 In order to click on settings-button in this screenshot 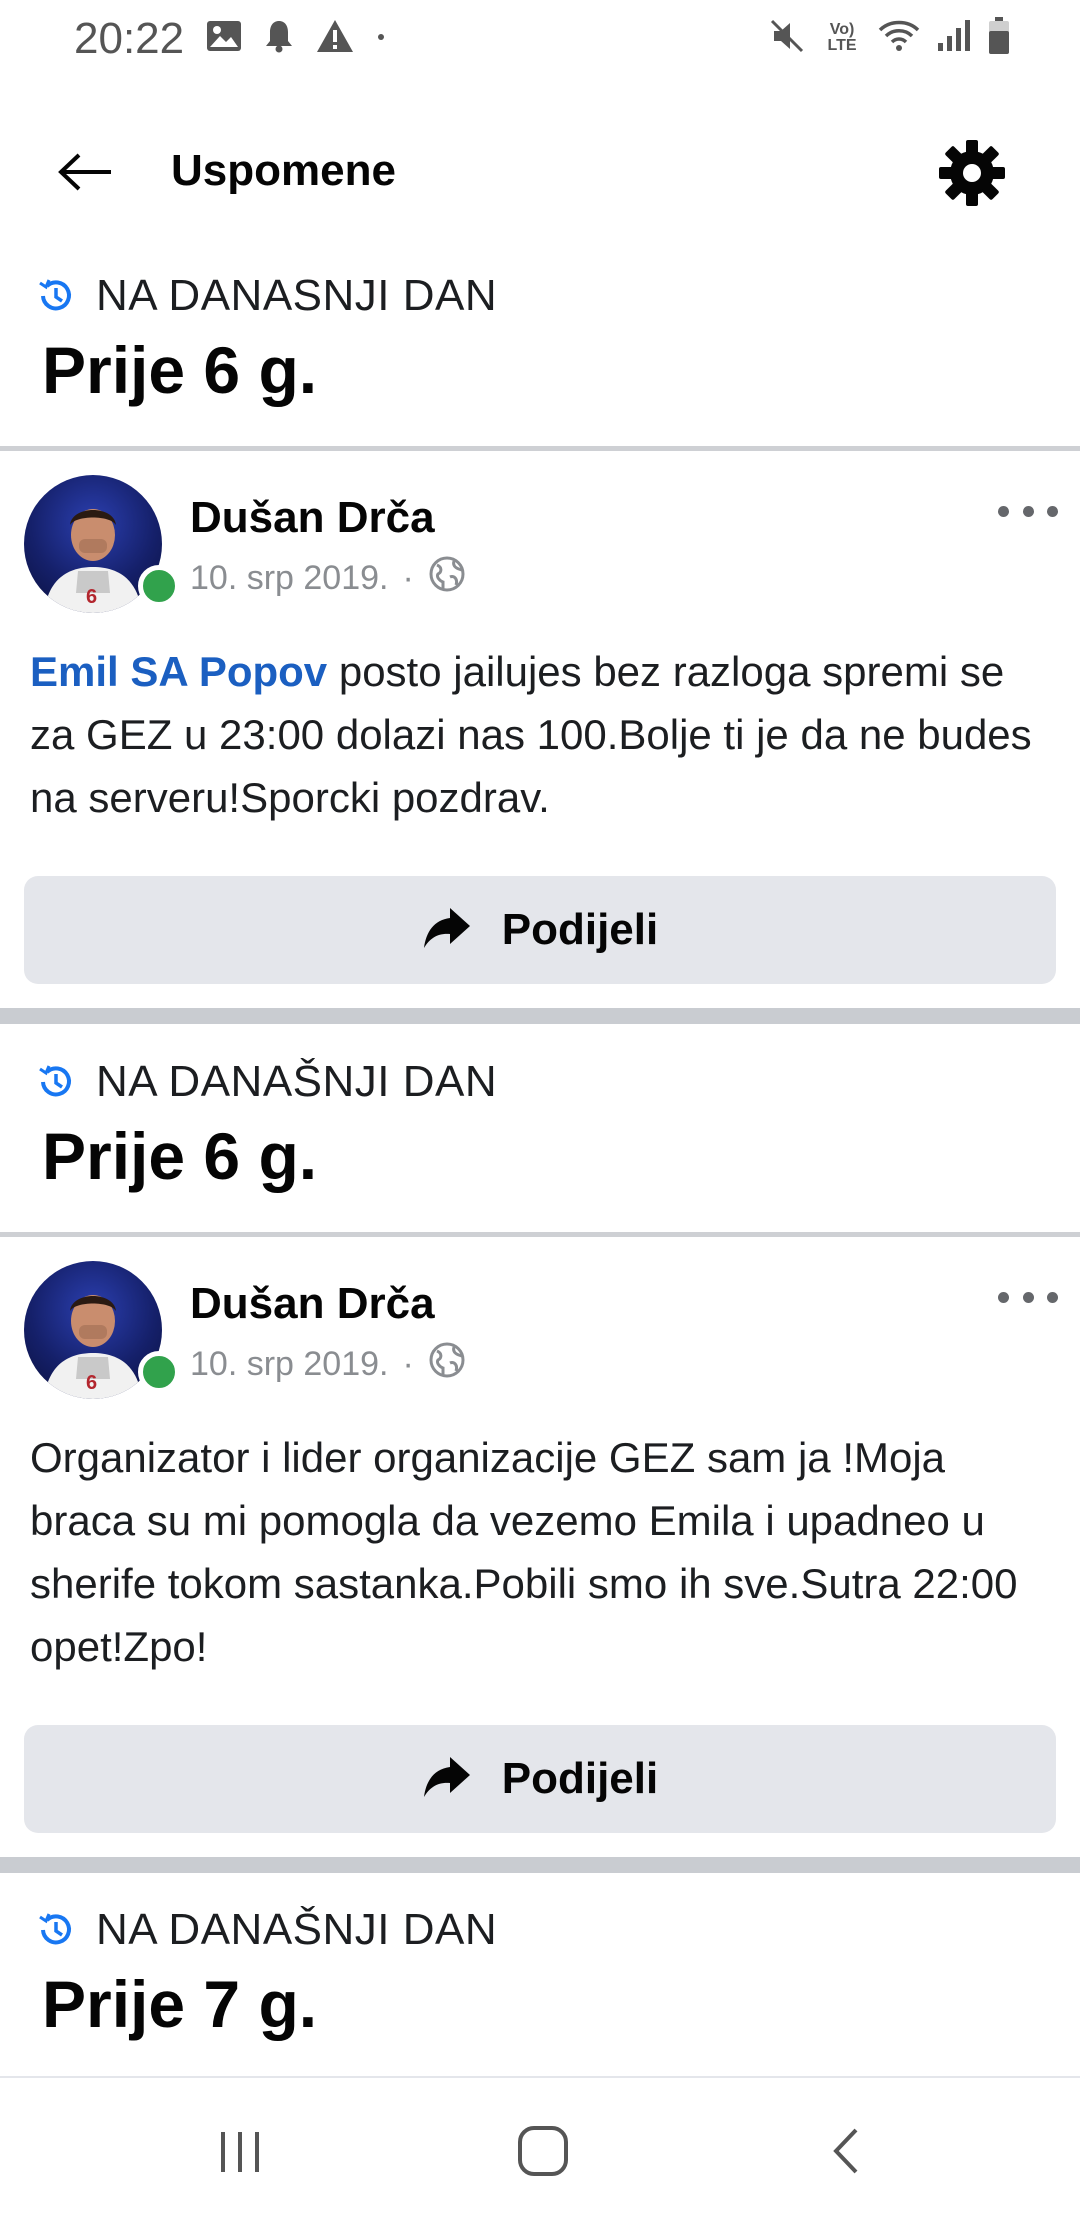, I will do `click(972, 175)`.